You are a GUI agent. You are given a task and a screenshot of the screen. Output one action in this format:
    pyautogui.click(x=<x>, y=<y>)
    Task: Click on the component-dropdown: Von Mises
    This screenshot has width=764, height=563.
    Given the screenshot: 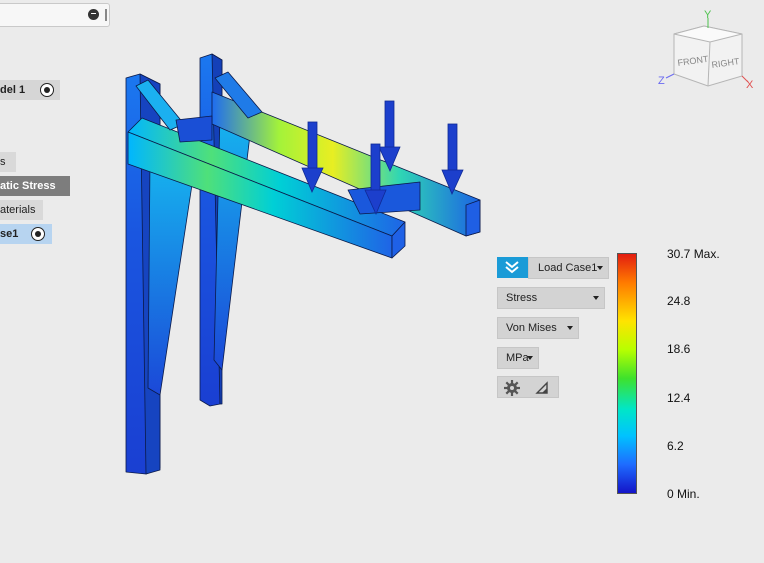 What is the action you would take?
    pyautogui.click(x=538, y=328)
    